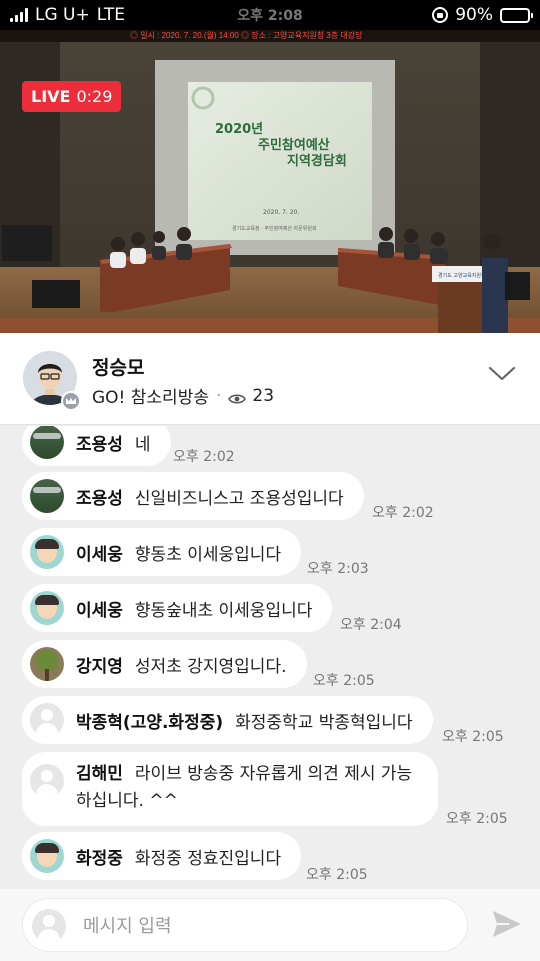 The width and height of the screenshot is (540, 961). Describe the element at coordinates (208, 554) in the screenshot. I see `message-text: 향동초 이세웅입니다` at that location.